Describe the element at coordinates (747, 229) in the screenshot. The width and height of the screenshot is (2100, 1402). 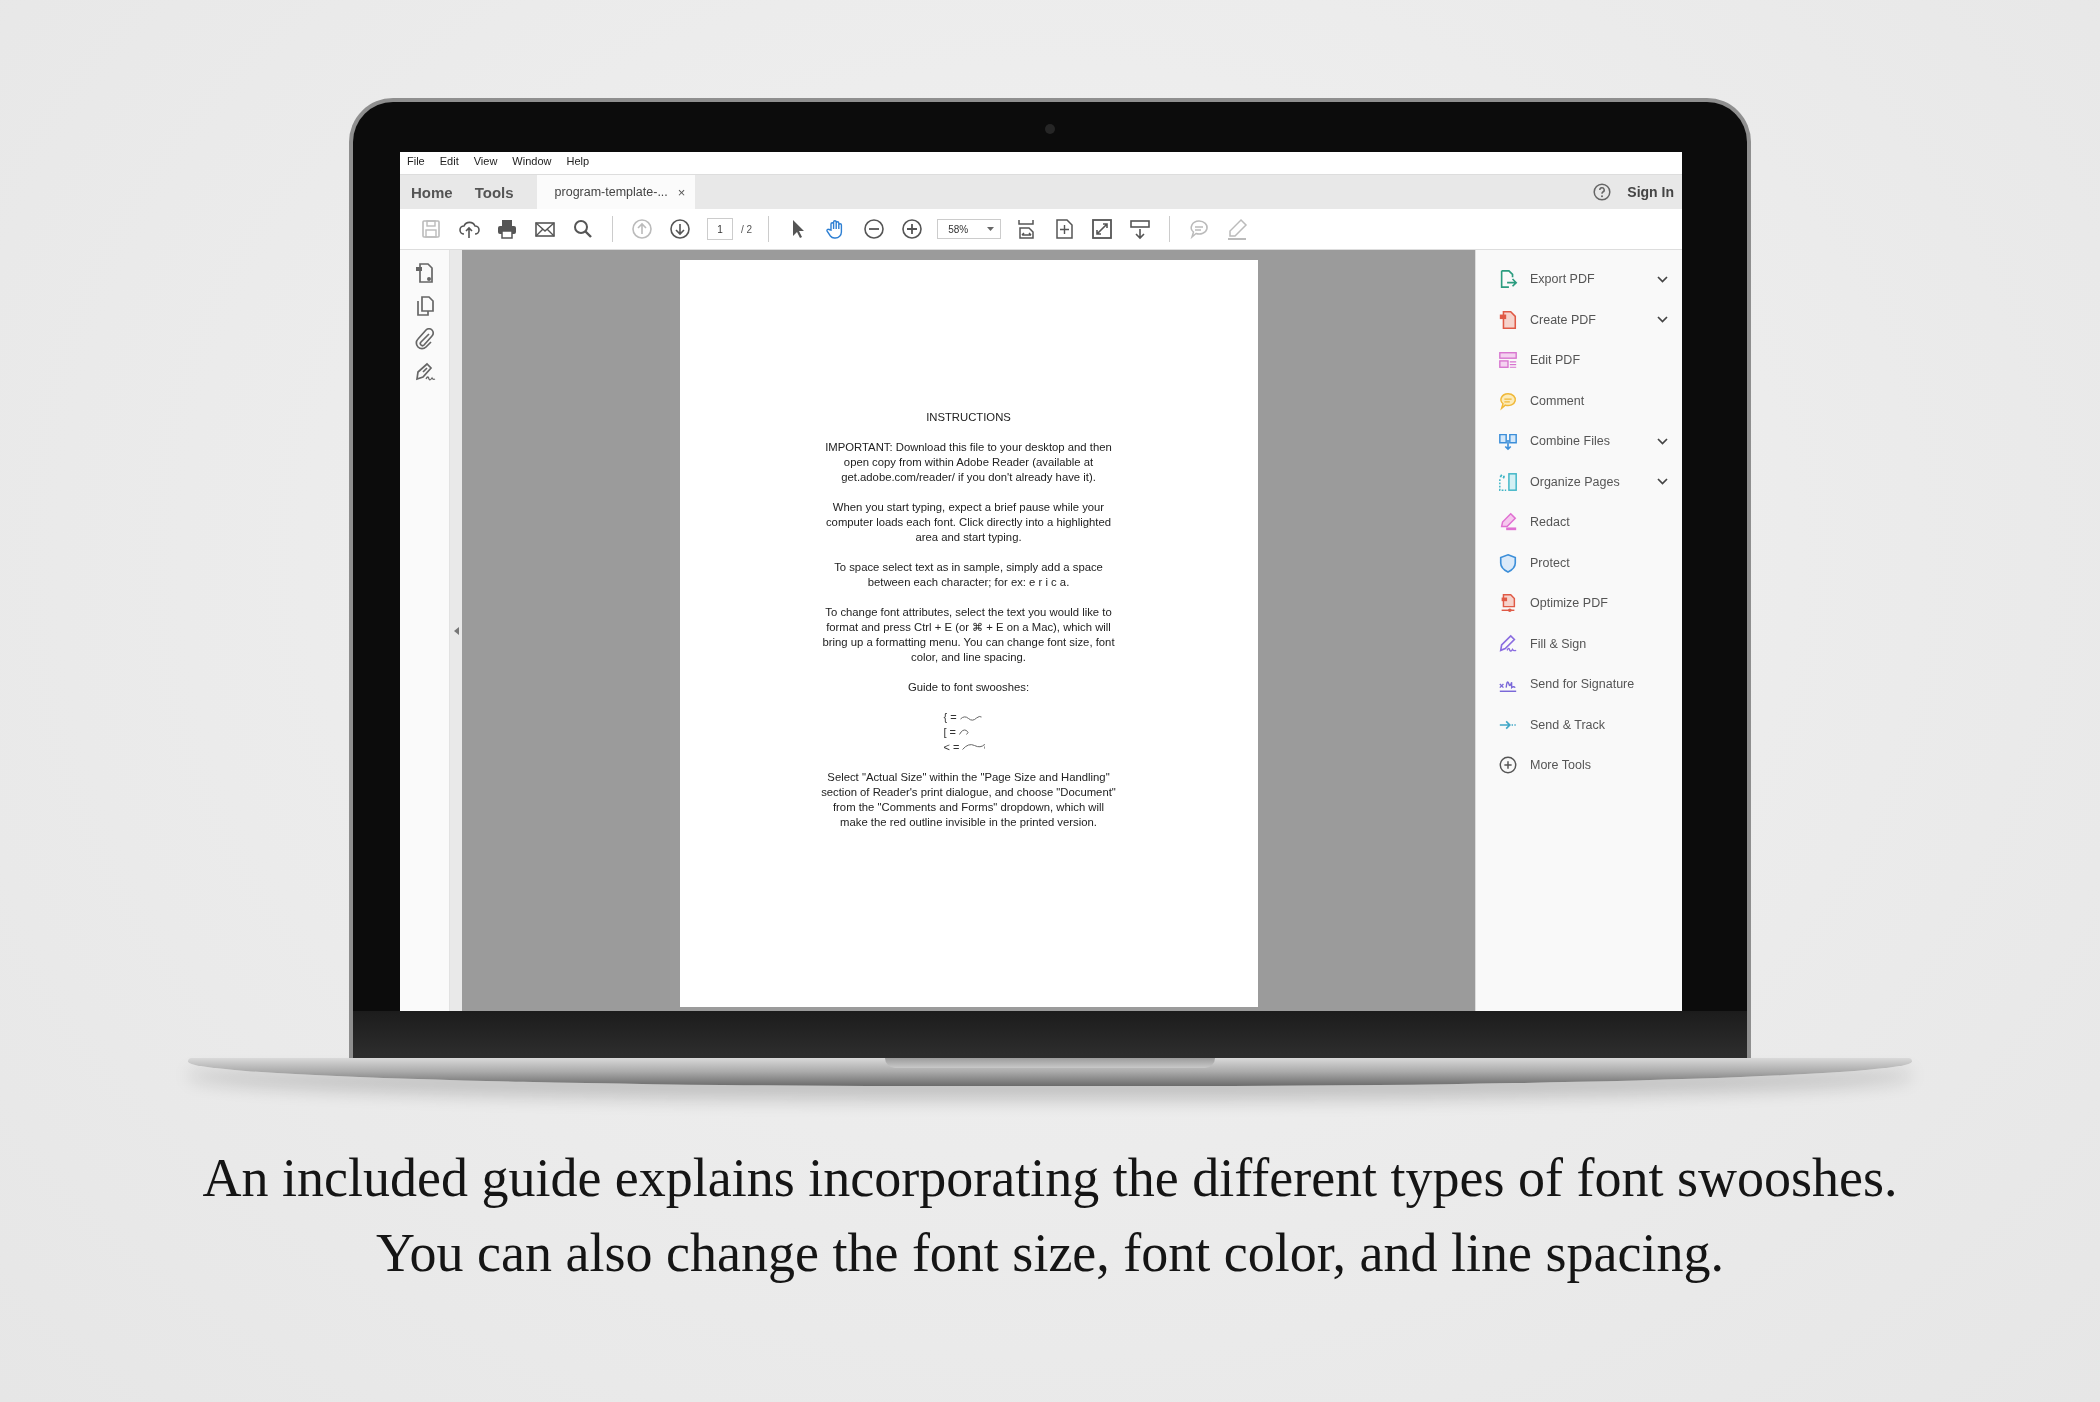
I see `page-total: / 2` at that location.